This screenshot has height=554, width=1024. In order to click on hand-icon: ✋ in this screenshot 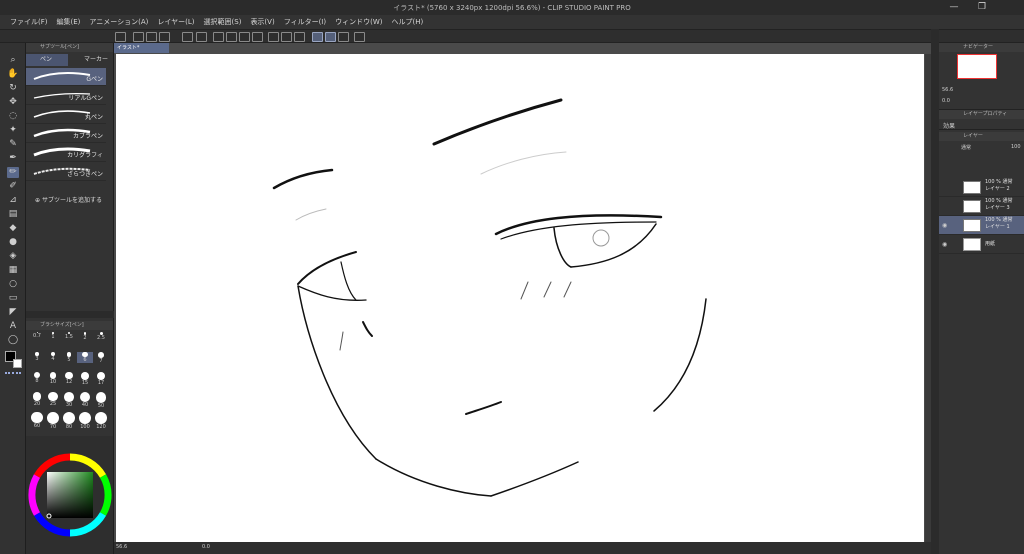, I will do `click(13, 74)`.